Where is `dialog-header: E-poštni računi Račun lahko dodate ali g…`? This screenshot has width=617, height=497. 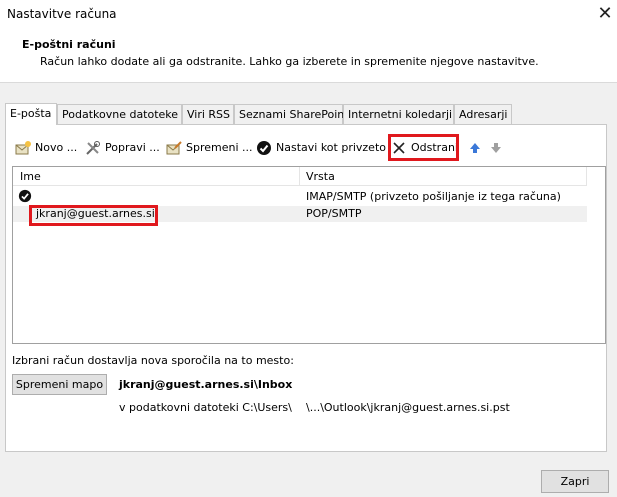
dialog-header: E-poštni računi Račun lahko dodate ali g… is located at coordinates (308, 56).